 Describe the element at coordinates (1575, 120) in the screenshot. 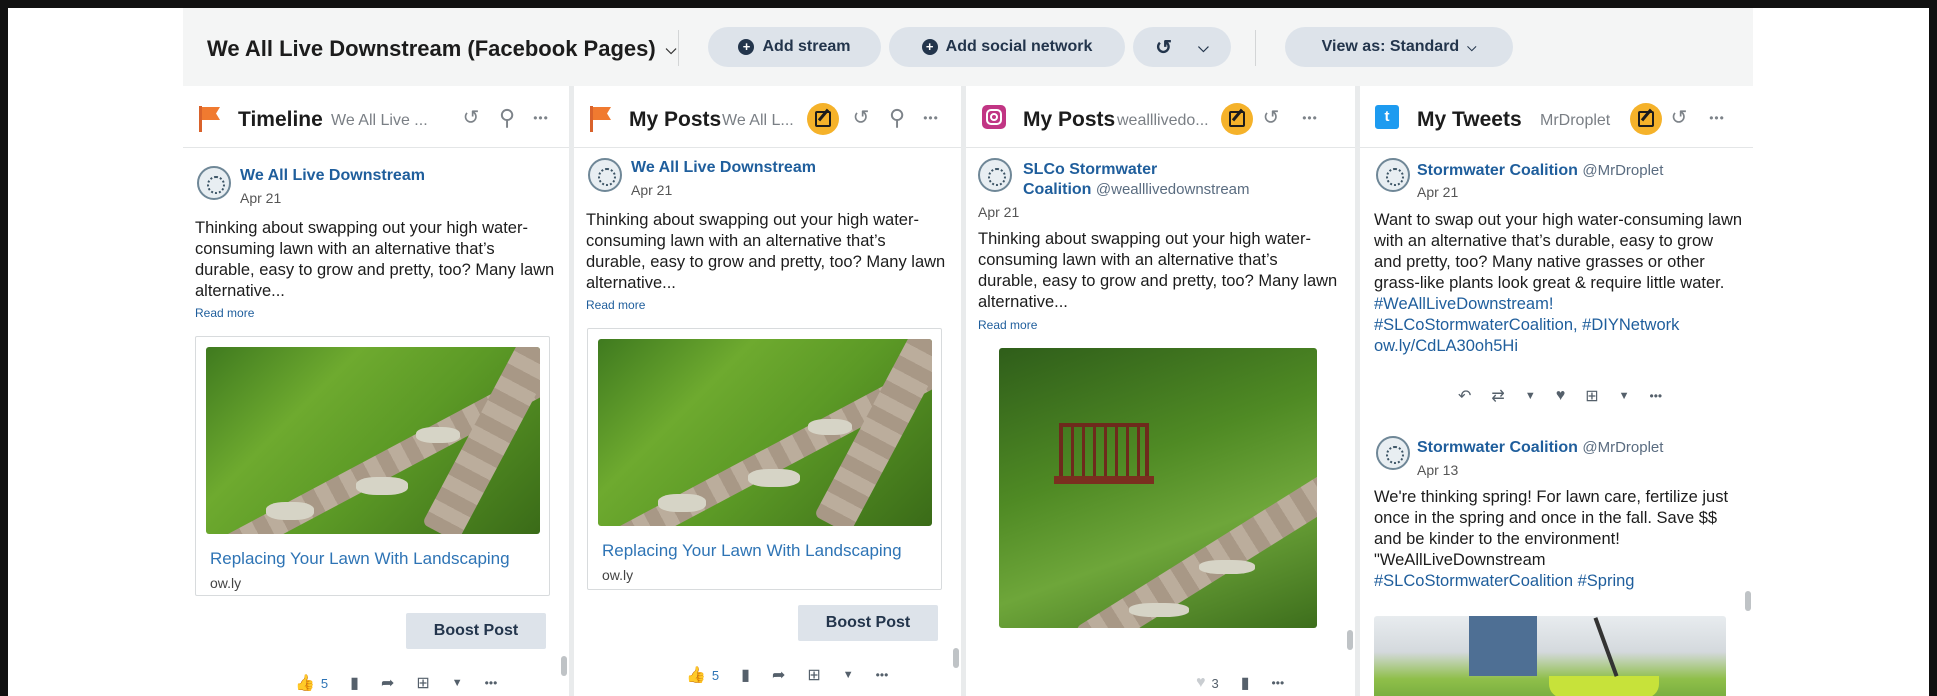

I see `stream-subtitle: MrDroplet` at that location.